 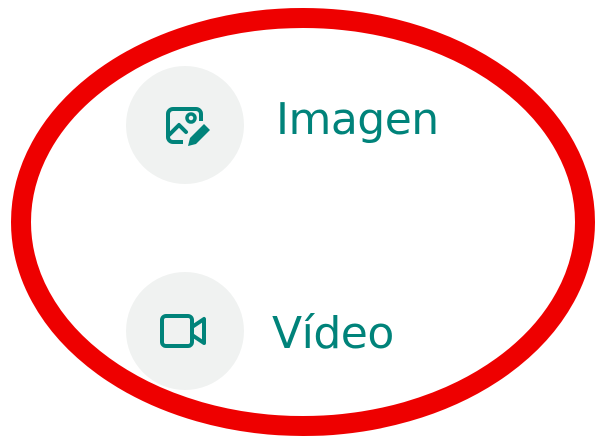 I want to click on video-camera-icon, so click(x=183, y=331).